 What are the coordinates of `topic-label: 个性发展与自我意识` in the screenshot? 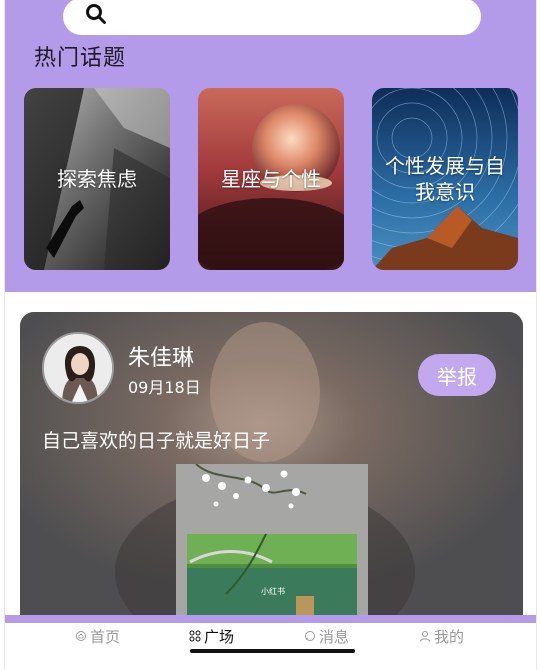 It's located at (445, 179).